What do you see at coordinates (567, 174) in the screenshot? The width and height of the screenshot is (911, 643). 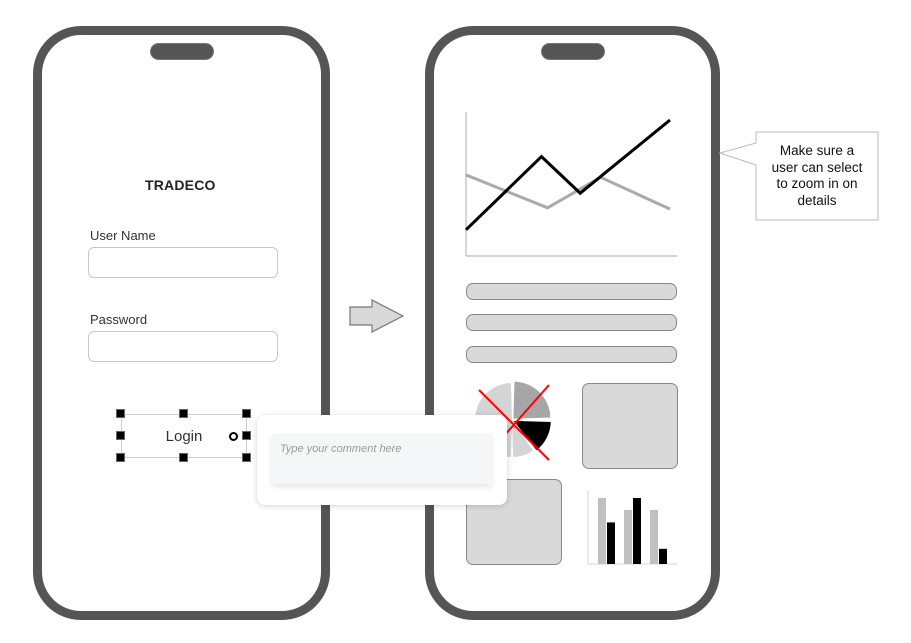 I see `line-series-black` at bounding box center [567, 174].